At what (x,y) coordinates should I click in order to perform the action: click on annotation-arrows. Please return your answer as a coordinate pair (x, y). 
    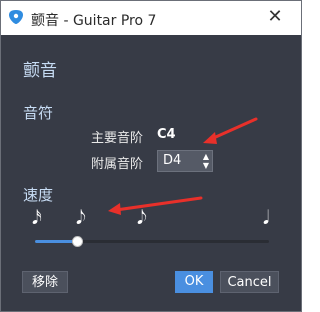
    Looking at the image, I should click on (183, 166).